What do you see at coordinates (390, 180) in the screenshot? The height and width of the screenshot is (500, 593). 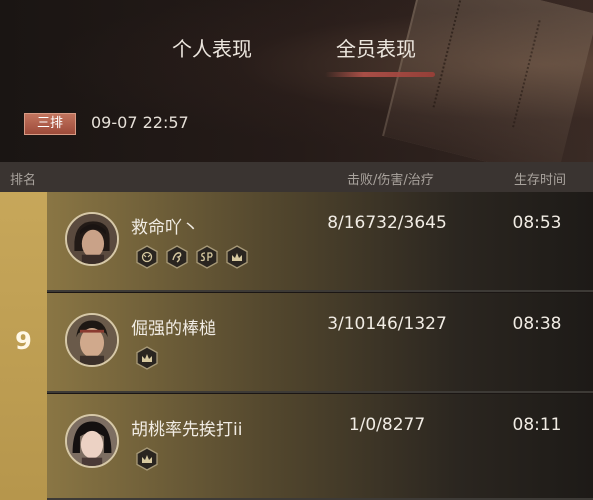 I see `header-stats: 击败/伤害/治疗` at bounding box center [390, 180].